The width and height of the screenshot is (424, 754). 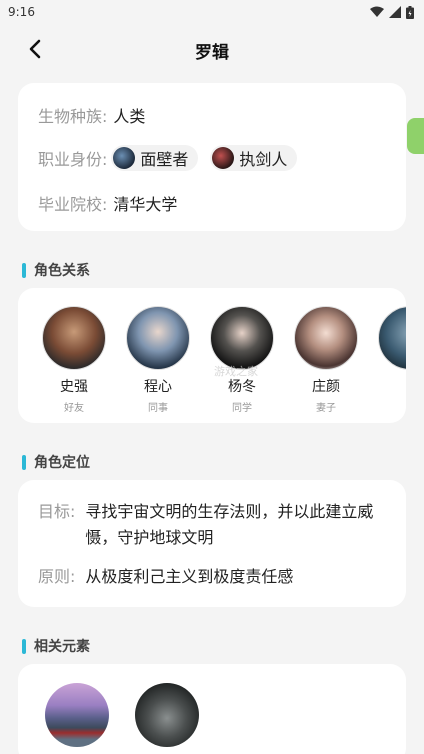 What do you see at coordinates (164, 159) in the screenshot?
I see `identity-tag-label: 面壁者` at bounding box center [164, 159].